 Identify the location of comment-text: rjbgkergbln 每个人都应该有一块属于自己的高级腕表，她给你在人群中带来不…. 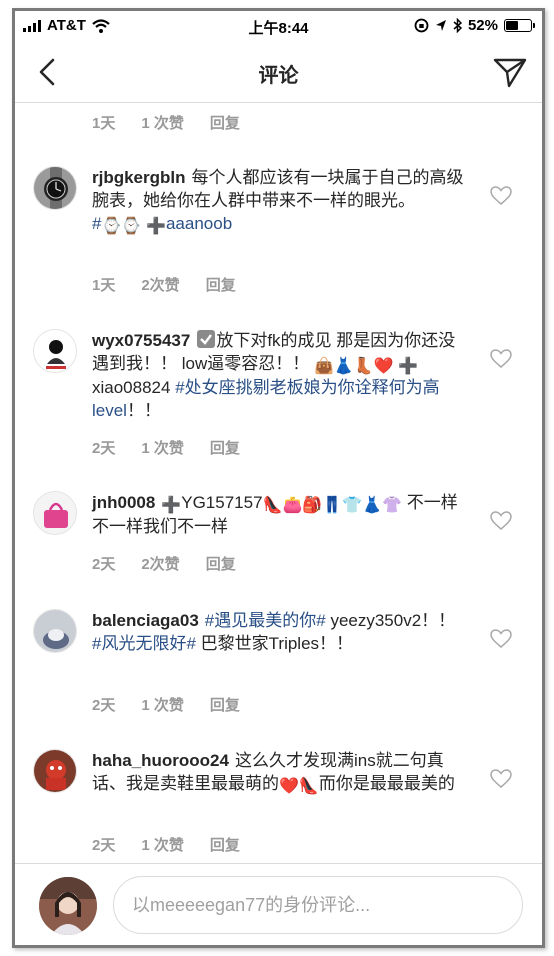
(278, 201).